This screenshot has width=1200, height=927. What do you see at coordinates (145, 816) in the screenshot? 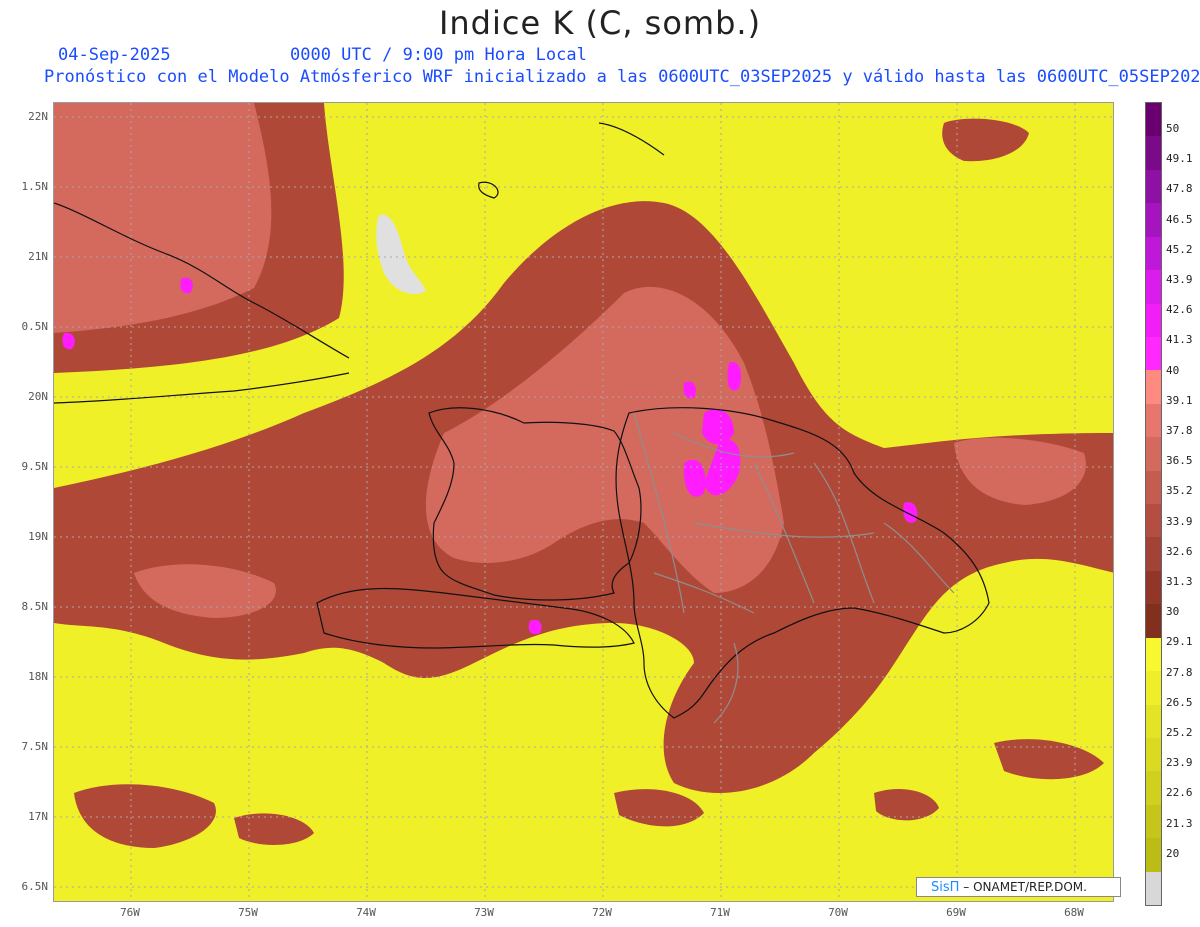
I see `k-index-mid-region-s1` at bounding box center [145, 816].